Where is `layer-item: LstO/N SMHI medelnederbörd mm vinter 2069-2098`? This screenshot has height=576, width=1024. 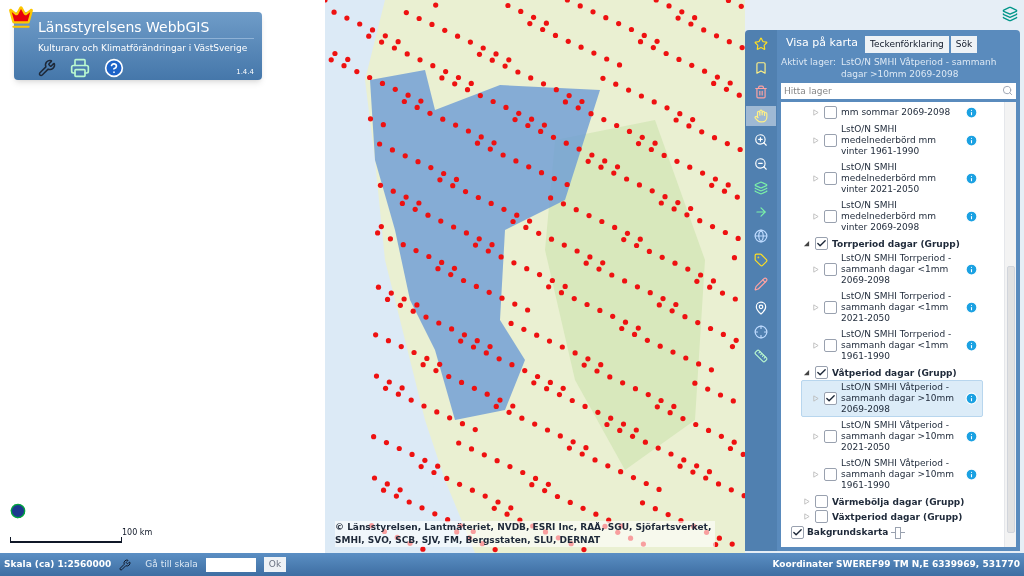 layer-item: LstO/N SMHI medelnederbörd mm vinter 2069-2098 is located at coordinates (892, 216).